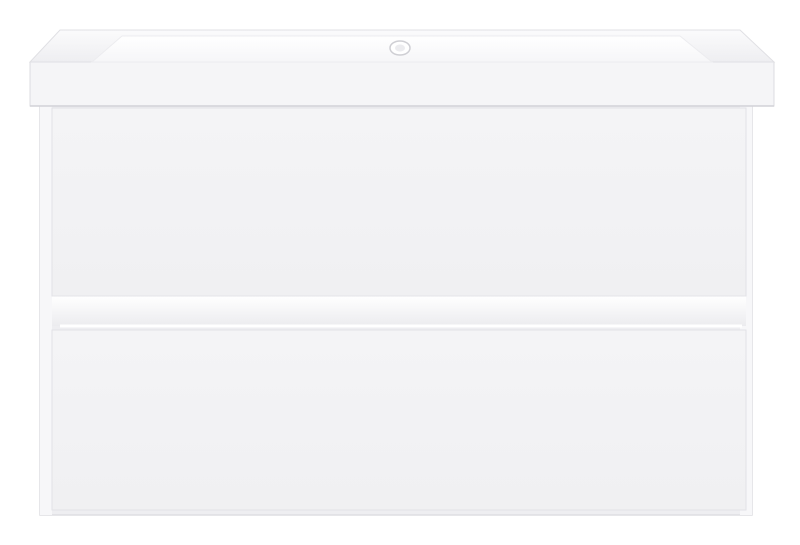  Describe the element at coordinates (400, 48) in the screenshot. I see `drain-center` at that location.